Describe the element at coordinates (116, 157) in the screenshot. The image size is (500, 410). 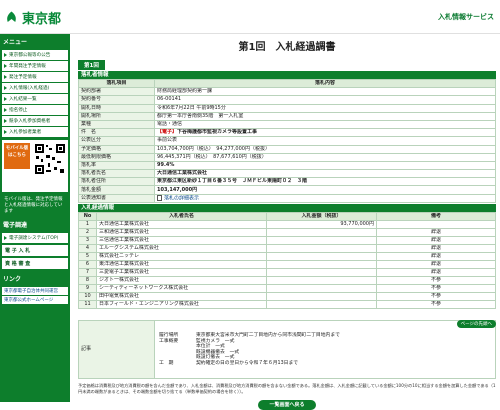
I see `row-label: 最低制限価格` at that location.